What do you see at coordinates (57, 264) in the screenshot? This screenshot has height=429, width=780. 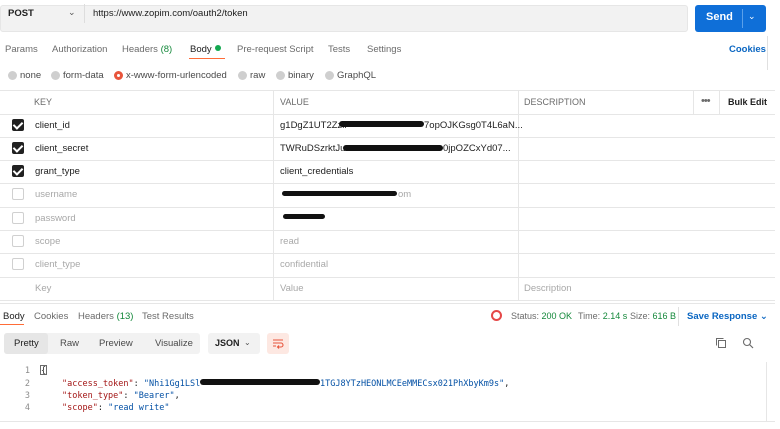 I see `param-key: client_type` at bounding box center [57, 264].